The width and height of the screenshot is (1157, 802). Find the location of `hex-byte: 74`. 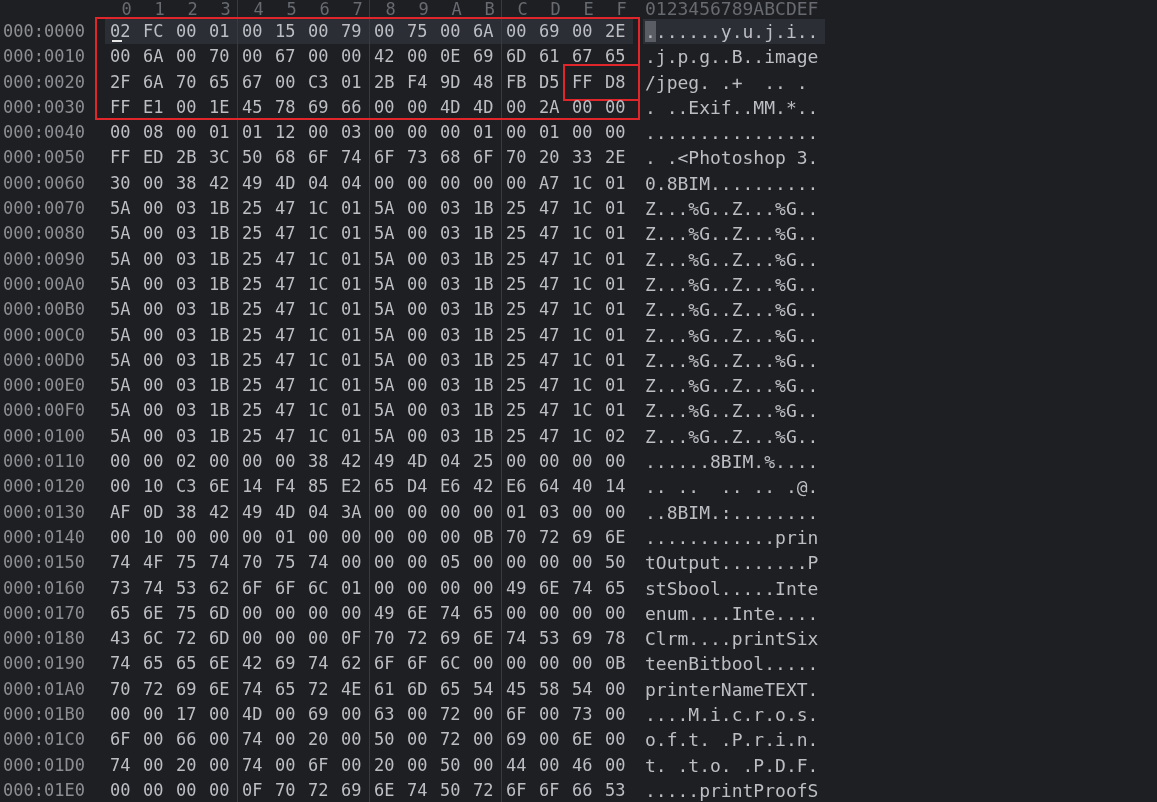

hex-byte: 74 is located at coordinates (456, 613).